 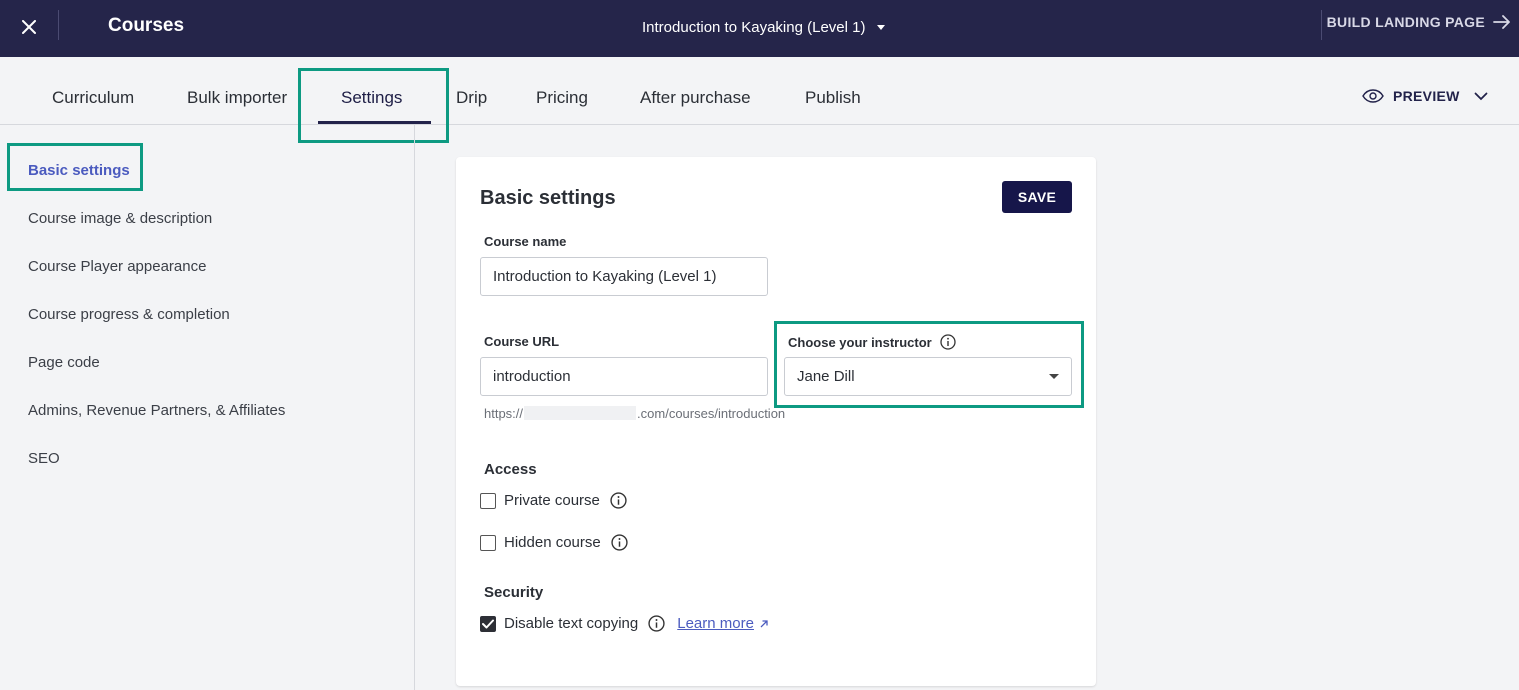 I want to click on eye-icon, so click(x=1373, y=96).